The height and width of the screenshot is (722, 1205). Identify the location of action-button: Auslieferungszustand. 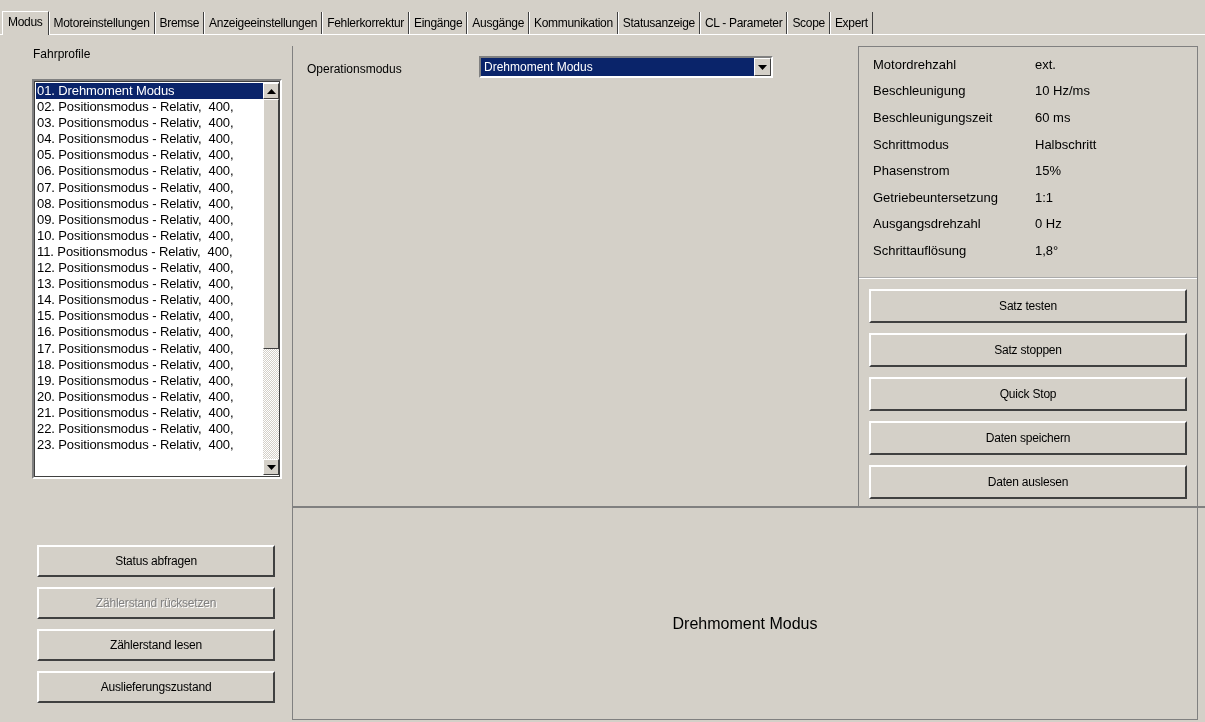
(156, 687).